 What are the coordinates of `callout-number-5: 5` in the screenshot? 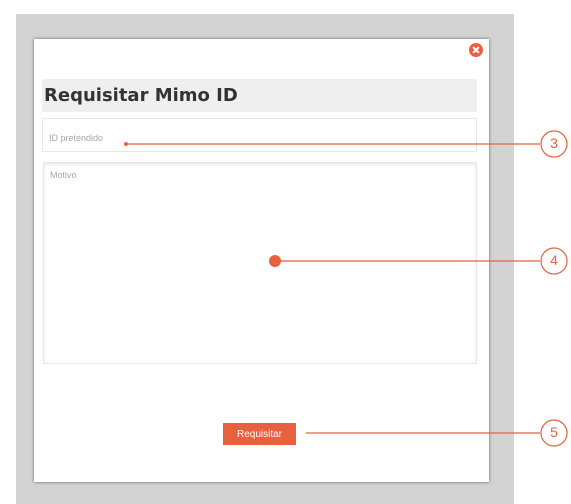 It's located at (554, 432).